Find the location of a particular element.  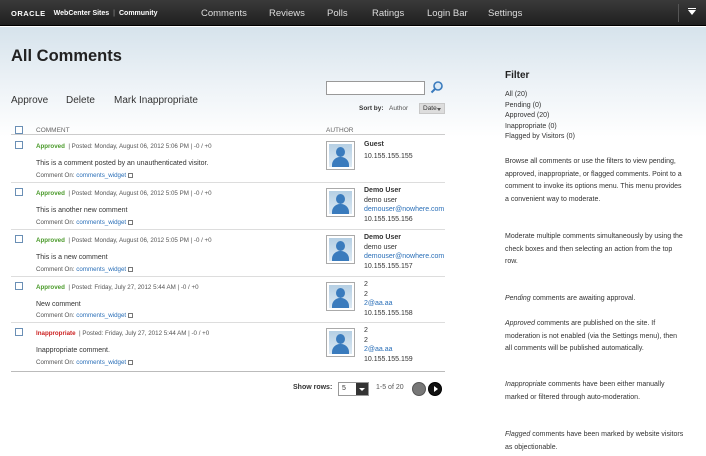

comment-text: Inappropriate comment. is located at coordinates (73, 350).